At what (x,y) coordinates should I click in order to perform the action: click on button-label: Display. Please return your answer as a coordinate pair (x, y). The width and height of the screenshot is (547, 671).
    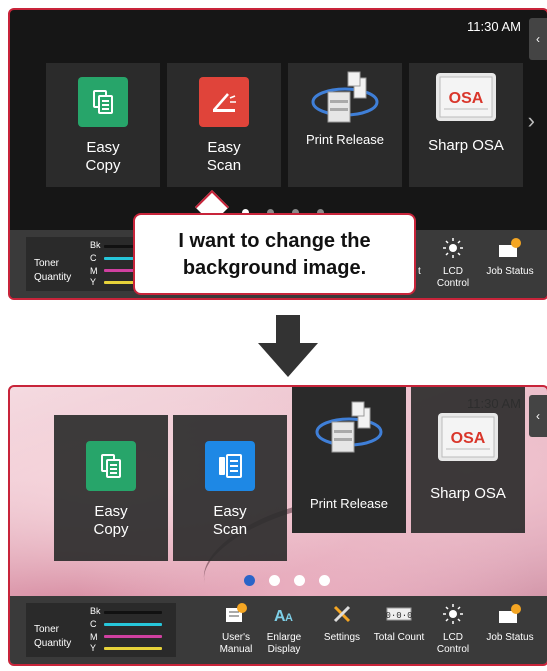
    Looking at the image, I should click on (284, 649).